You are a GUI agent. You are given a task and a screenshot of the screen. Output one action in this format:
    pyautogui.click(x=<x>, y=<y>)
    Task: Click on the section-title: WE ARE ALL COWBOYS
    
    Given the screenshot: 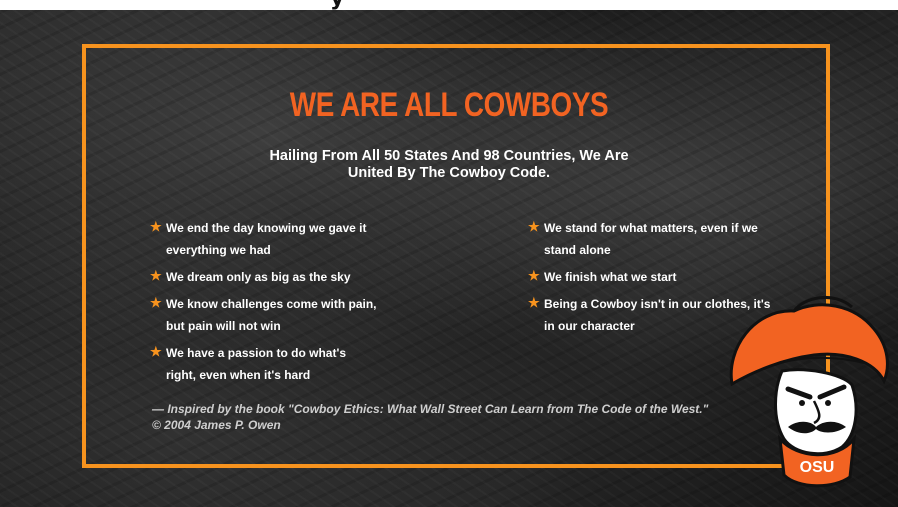 What is the action you would take?
    pyautogui.click(x=449, y=105)
    